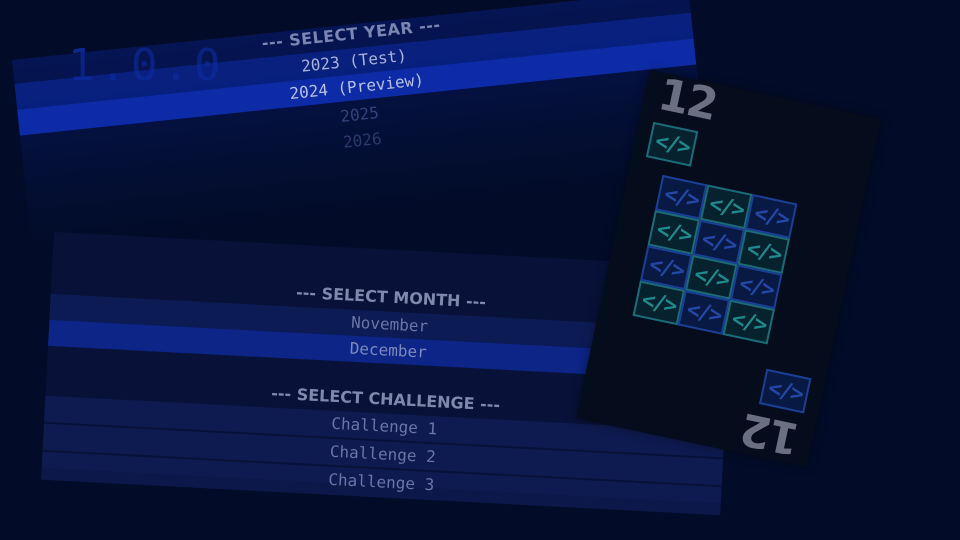 This screenshot has height=540, width=960. Describe the element at coordinates (672, 144) in the screenshot. I see `code-pip-icon: </>` at that location.